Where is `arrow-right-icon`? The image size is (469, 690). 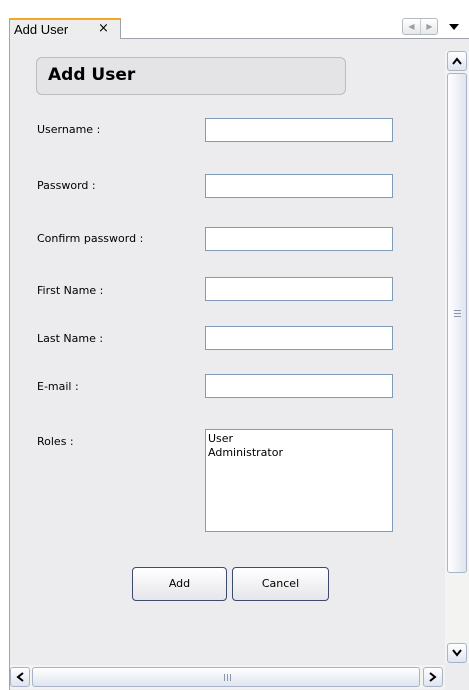
arrow-right-icon is located at coordinates (433, 677).